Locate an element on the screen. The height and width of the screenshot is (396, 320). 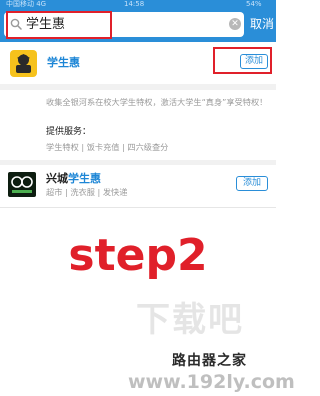
account-name: 学生惠 is located at coordinates (63, 63).